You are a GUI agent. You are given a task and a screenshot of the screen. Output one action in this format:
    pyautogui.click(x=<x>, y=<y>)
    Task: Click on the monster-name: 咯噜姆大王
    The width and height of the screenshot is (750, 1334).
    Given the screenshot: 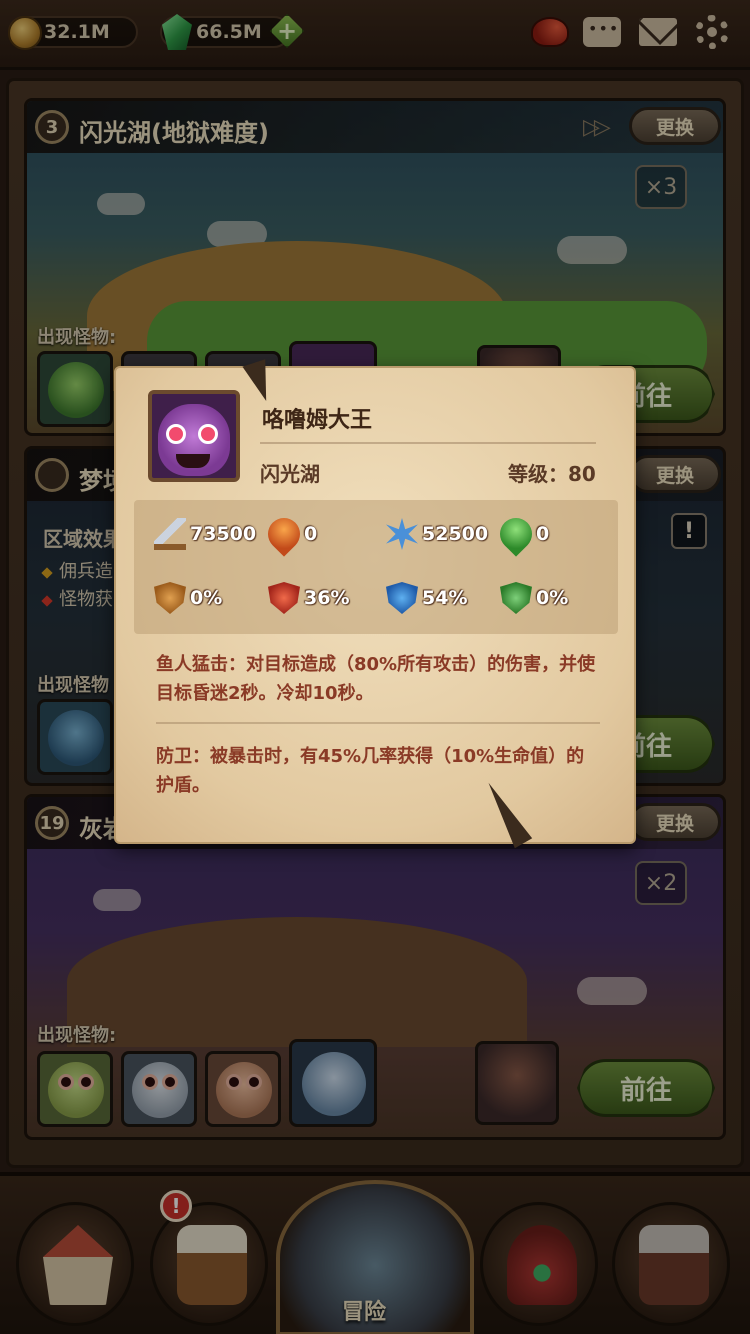 What is the action you would take?
    pyautogui.click(x=317, y=420)
    